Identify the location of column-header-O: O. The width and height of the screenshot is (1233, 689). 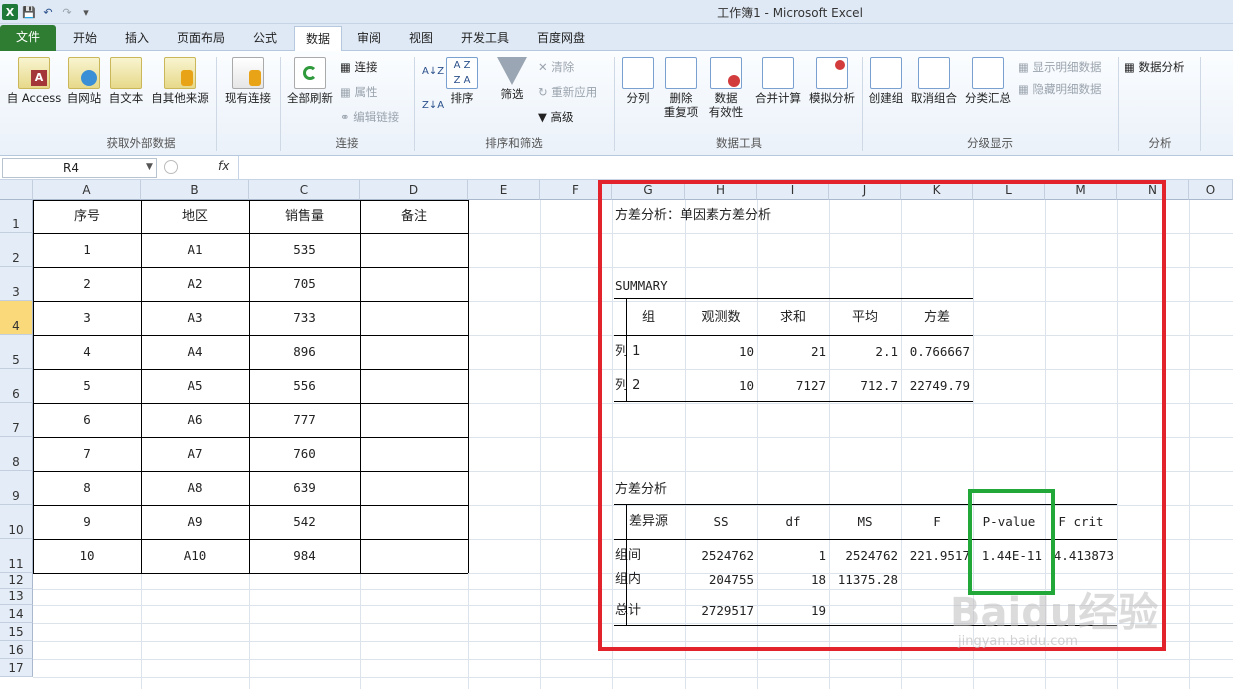
(1211, 190).